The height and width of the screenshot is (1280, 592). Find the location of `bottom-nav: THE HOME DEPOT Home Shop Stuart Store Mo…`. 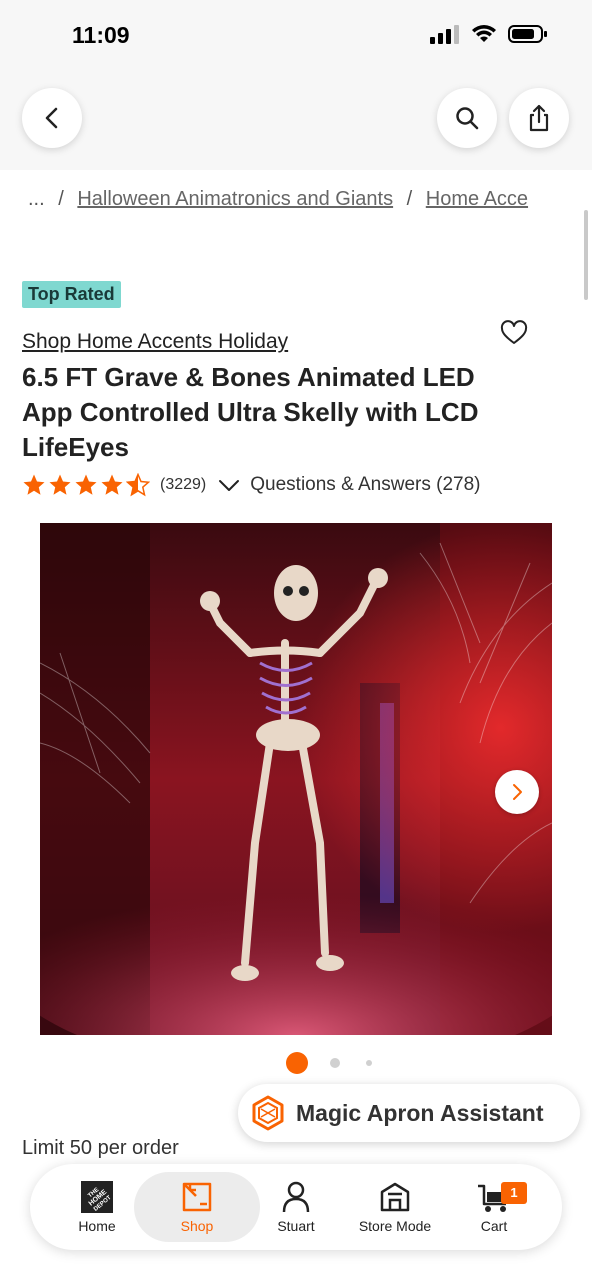

bottom-nav: THE HOME DEPOT Home Shop Stuart Store Mo… is located at coordinates (296, 1207).